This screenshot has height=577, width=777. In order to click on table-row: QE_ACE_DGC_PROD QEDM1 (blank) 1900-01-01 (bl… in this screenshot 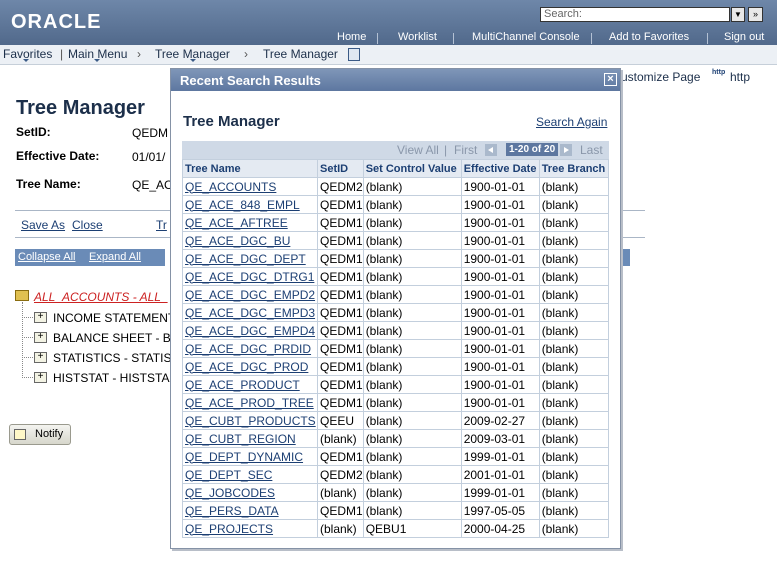, I will do `click(396, 366)`.